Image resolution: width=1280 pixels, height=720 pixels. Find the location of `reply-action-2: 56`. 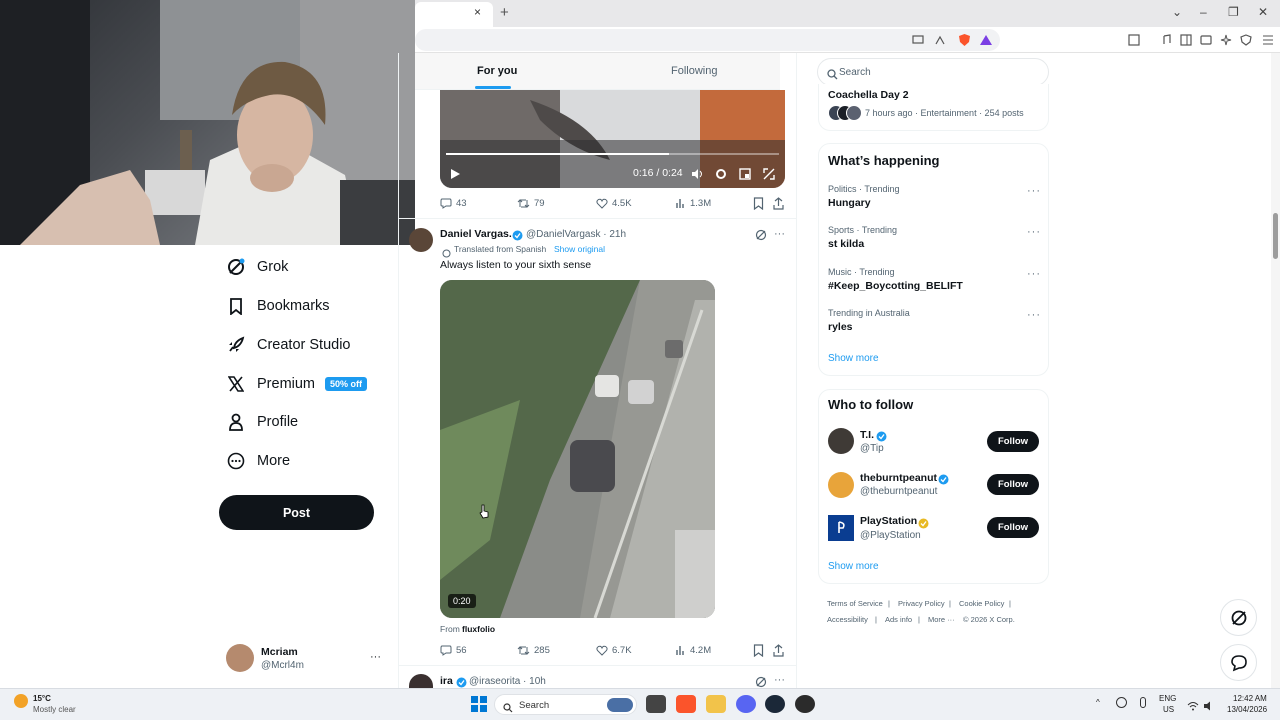

reply-action-2: 56 is located at coordinates (453, 650).